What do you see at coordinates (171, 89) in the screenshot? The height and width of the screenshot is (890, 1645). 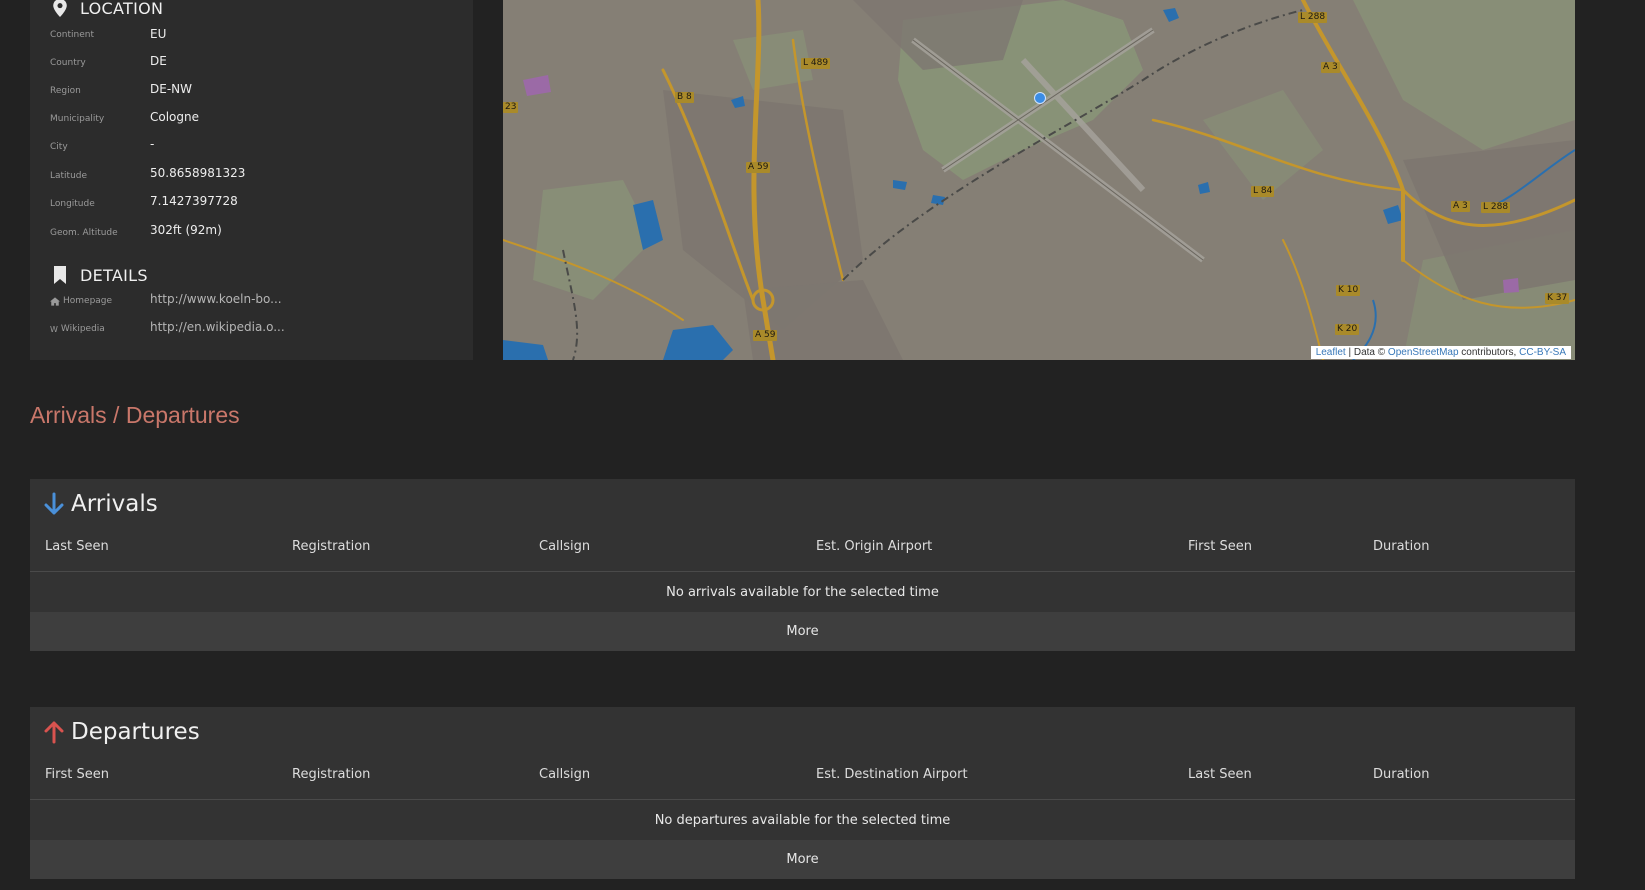 I see `field-value-region: DE-NW` at bounding box center [171, 89].